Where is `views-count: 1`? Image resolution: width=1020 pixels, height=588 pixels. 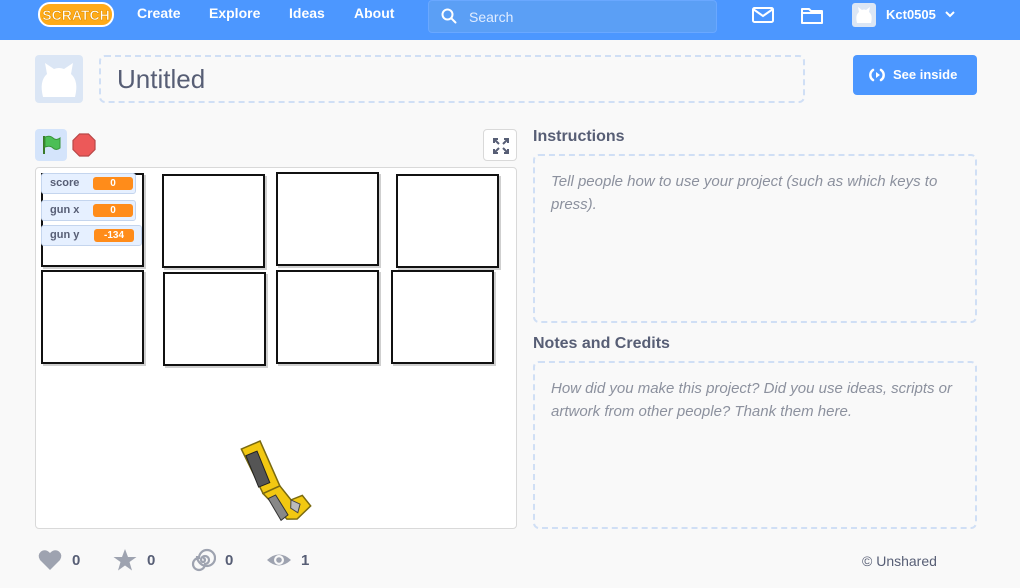 views-count: 1 is located at coordinates (305, 560).